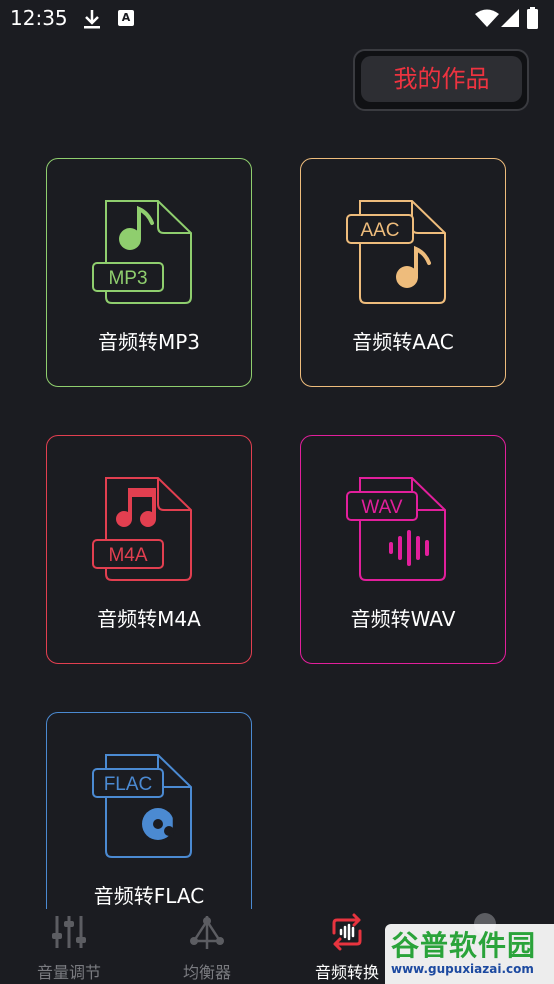 This screenshot has height=984, width=554. Describe the element at coordinates (149, 342) in the screenshot. I see `convert-mp3-label: 音频转MP3` at that location.